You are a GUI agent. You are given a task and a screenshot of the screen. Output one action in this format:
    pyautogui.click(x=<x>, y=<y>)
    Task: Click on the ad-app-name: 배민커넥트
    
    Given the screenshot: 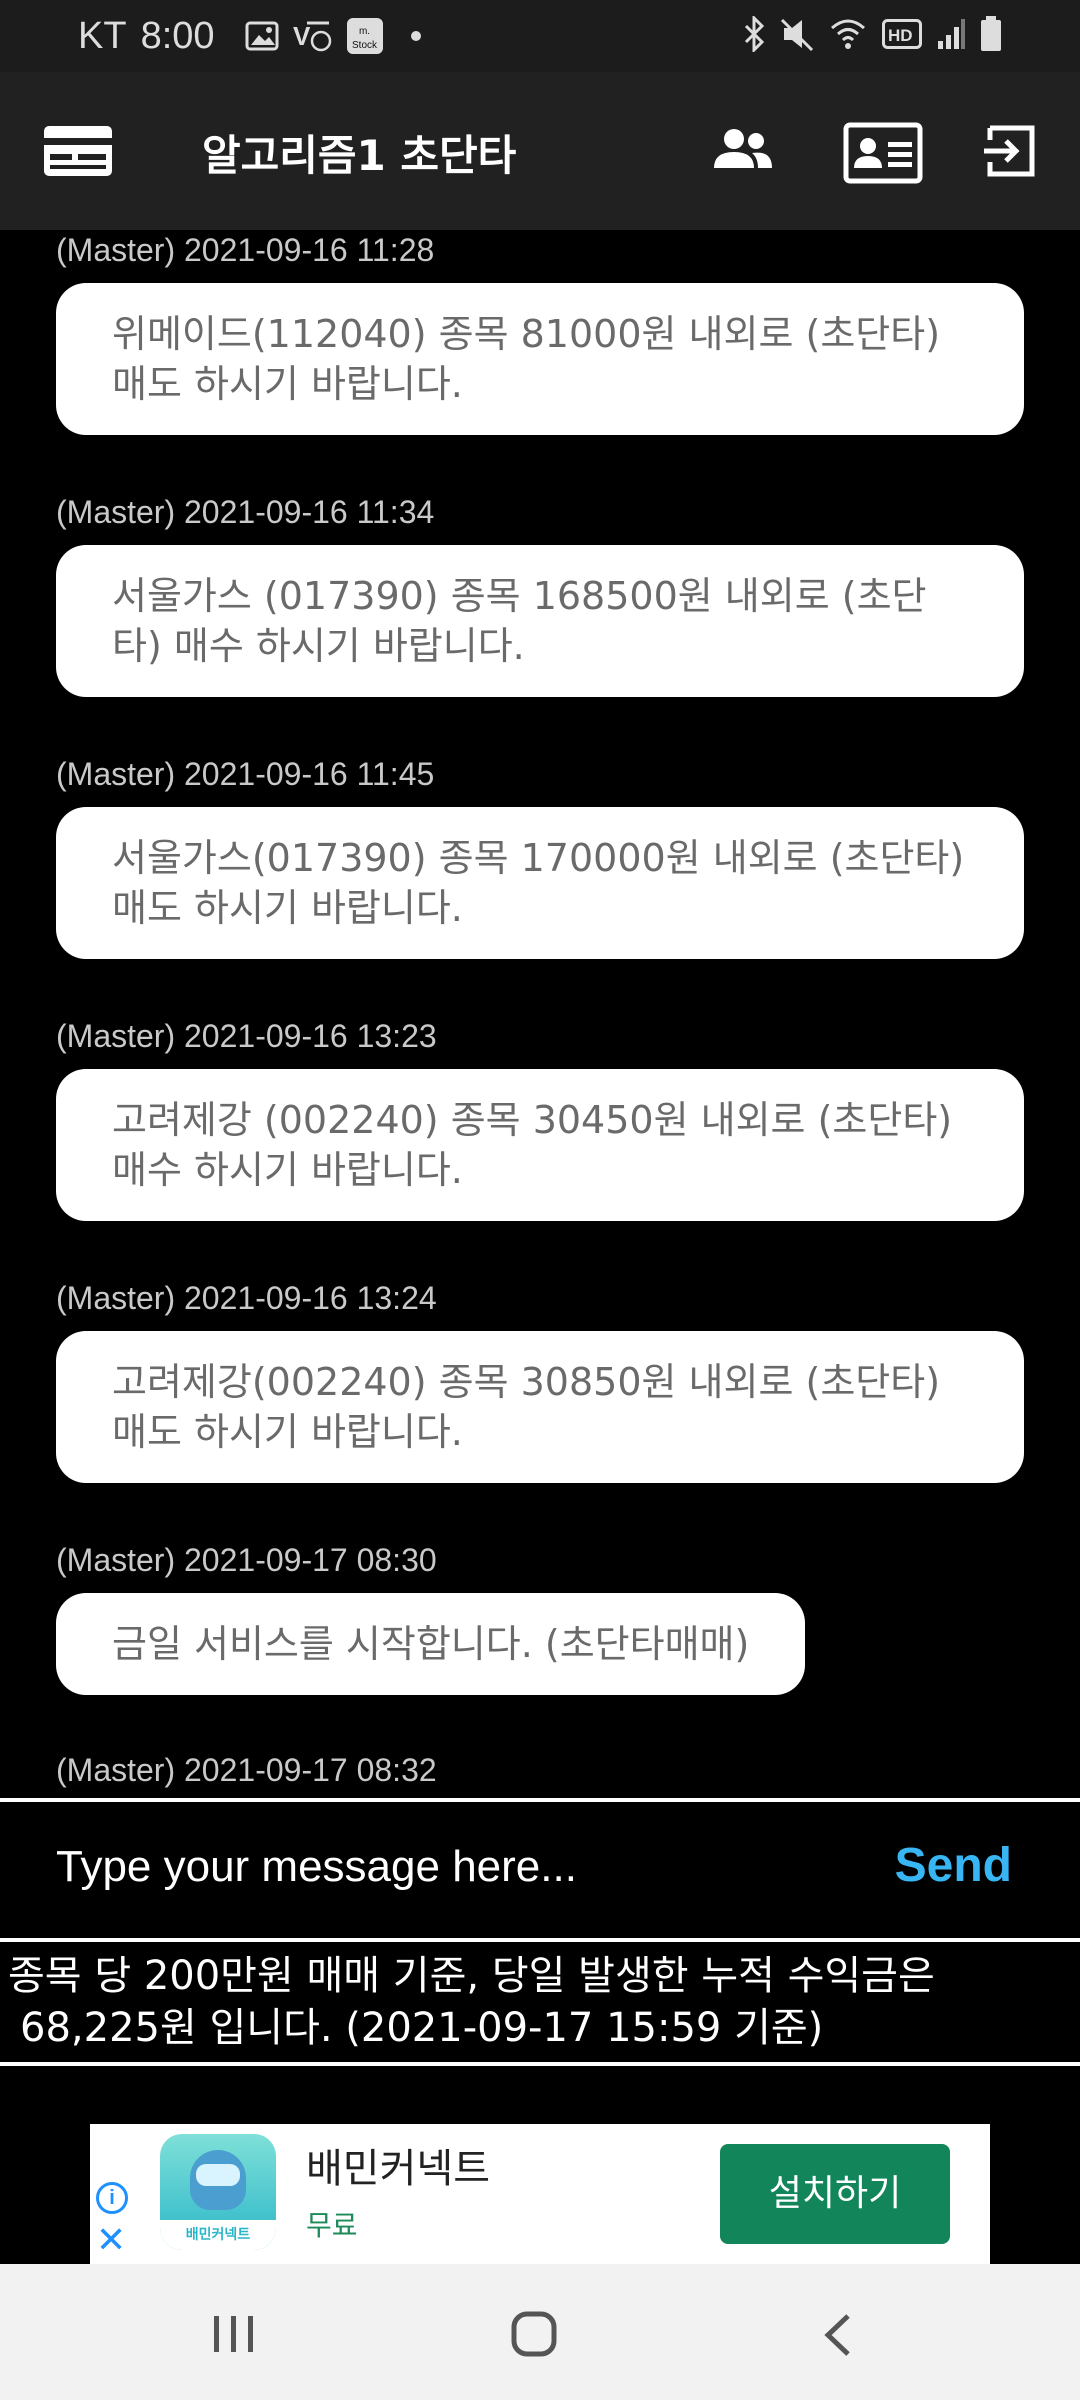 What is the action you would take?
    pyautogui.click(x=398, y=2169)
    